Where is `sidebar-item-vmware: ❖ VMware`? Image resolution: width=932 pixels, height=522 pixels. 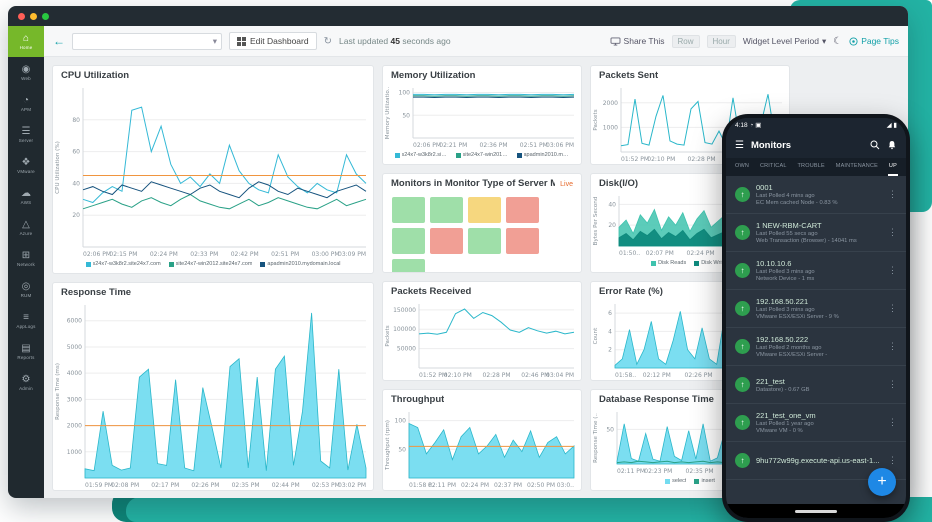
sidebar-item-vmware: ❖ VMware is located at coordinates (26, 165).